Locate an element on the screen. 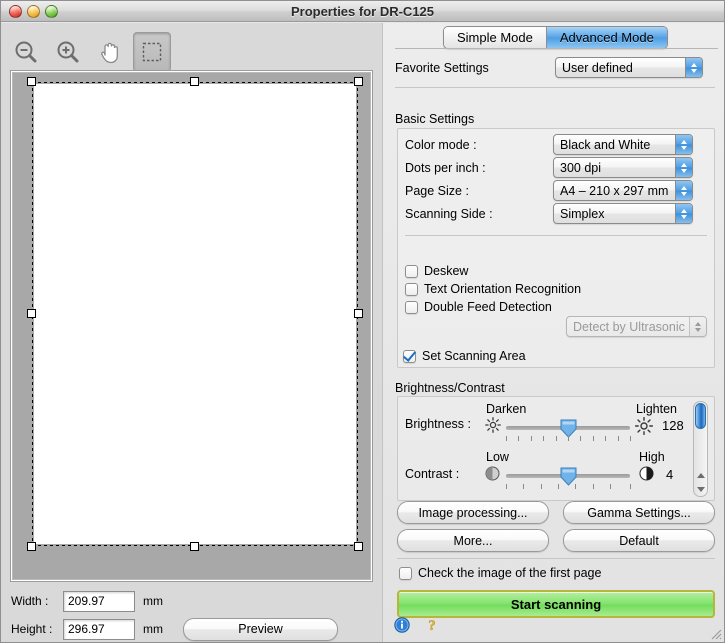 The image size is (725, 643). scanning-side-row: Scanning Side : Simplex is located at coordinates (556, 213).